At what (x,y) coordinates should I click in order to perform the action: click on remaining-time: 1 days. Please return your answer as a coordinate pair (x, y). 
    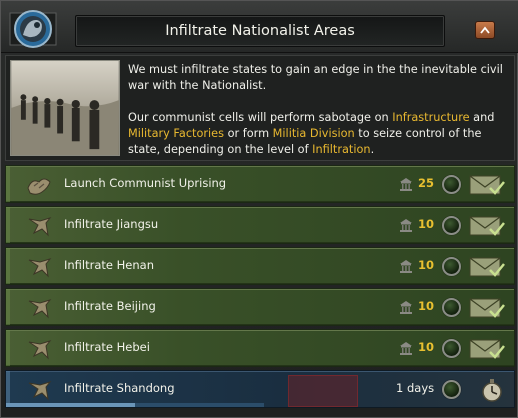
    Looking at the image, I should click on (415, 388).